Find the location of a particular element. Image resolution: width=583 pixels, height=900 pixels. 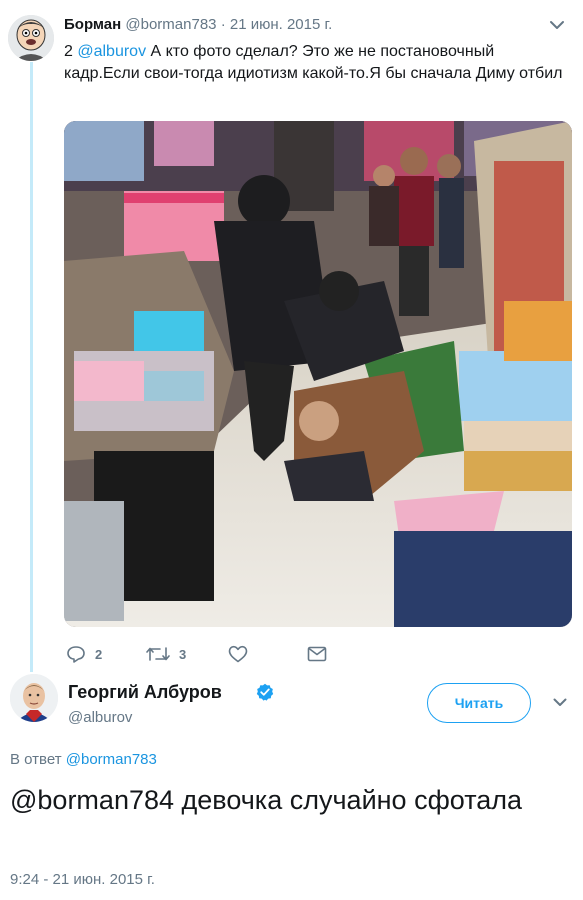

reply-icon is located at coordinates (76, 654).